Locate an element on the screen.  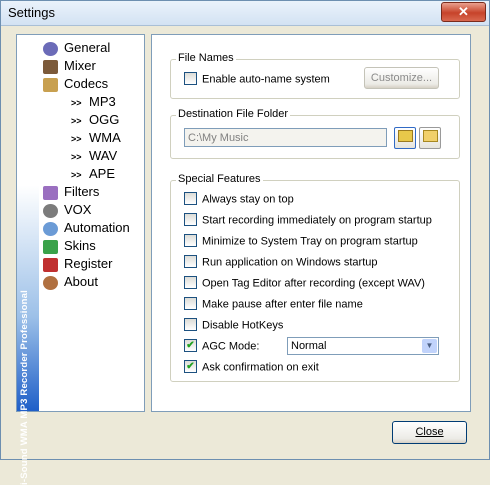
auto-name-label: Enable auto-name system is located at coordinates (266, 79).